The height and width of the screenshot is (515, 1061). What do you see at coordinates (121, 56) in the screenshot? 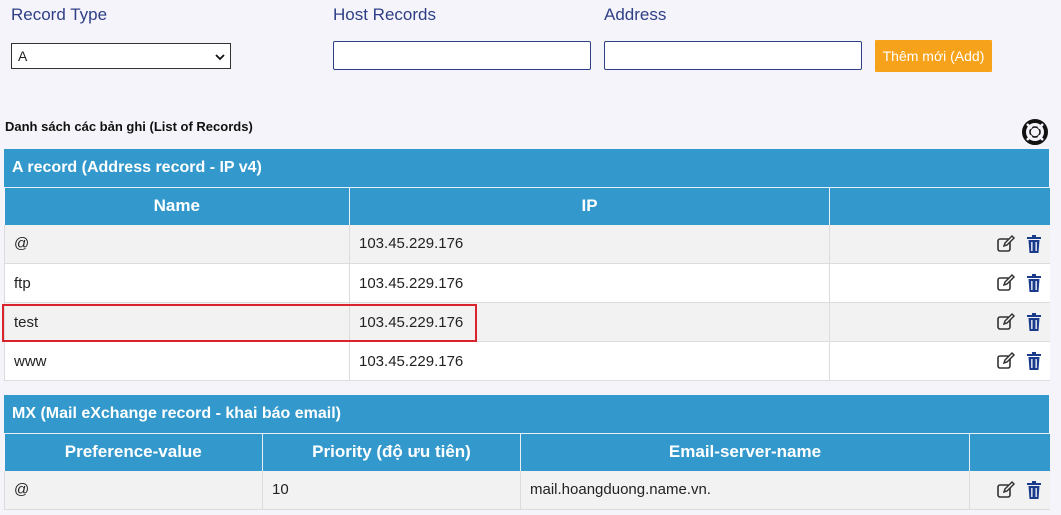
I see `record-type-select: A` at bounding box center [121, 56].